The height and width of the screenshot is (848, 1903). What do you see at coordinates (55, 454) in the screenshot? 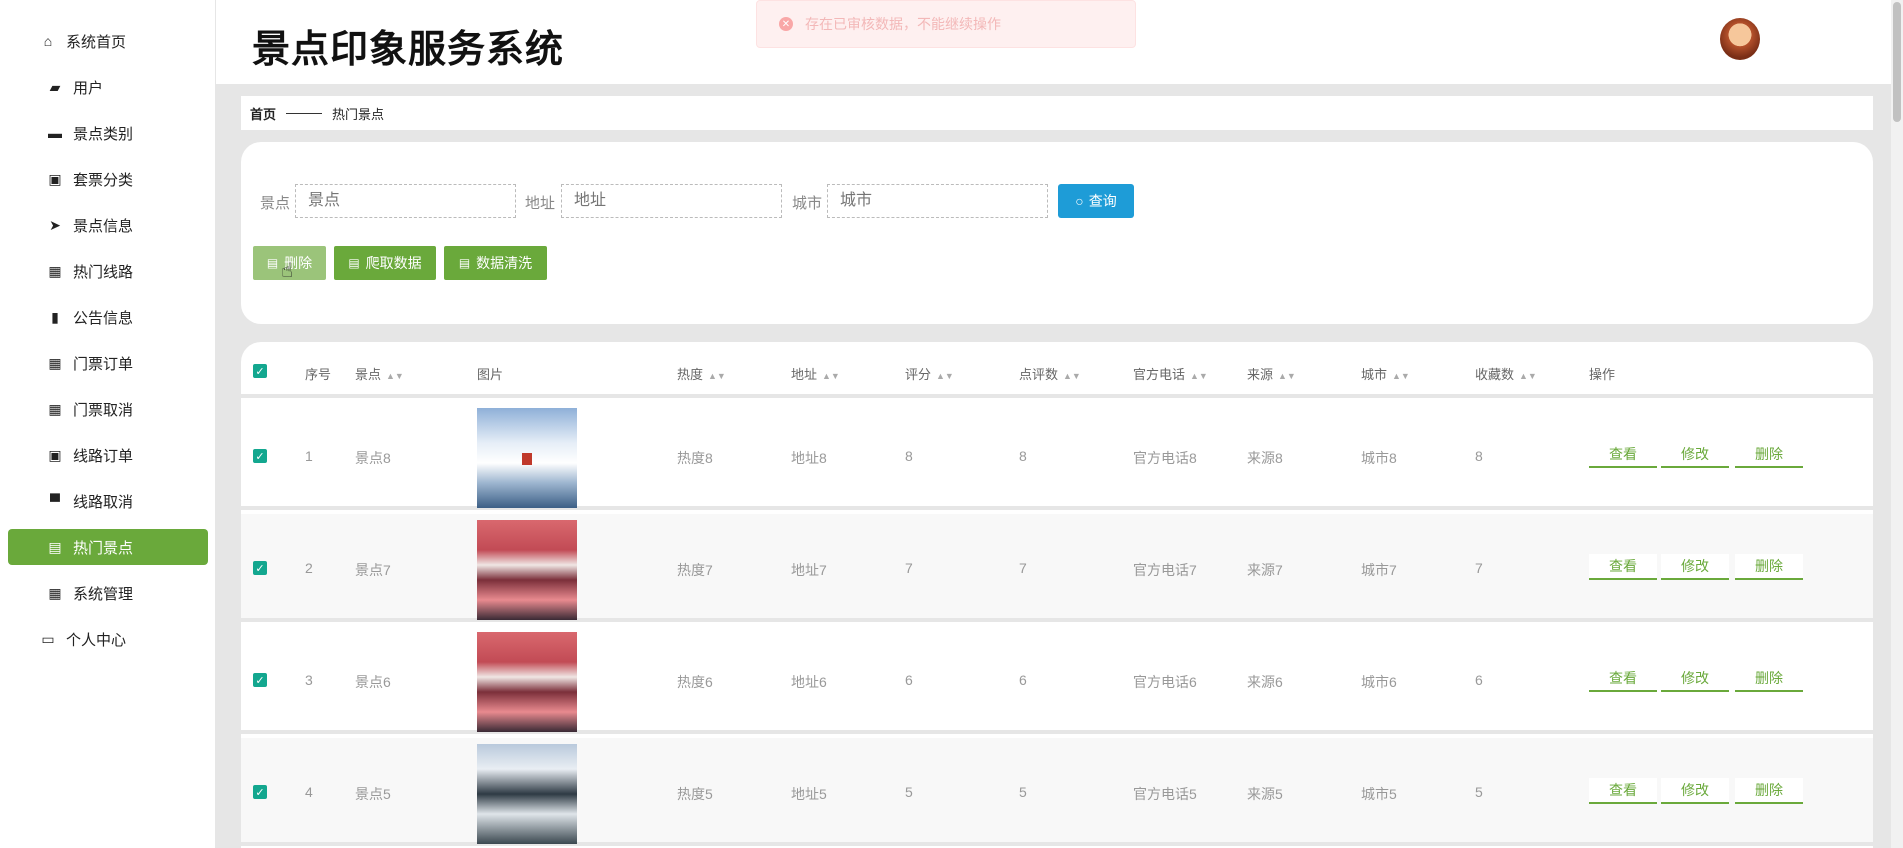
I see `clipboard-check-icon: ▣` at bounding box center [55, 454].